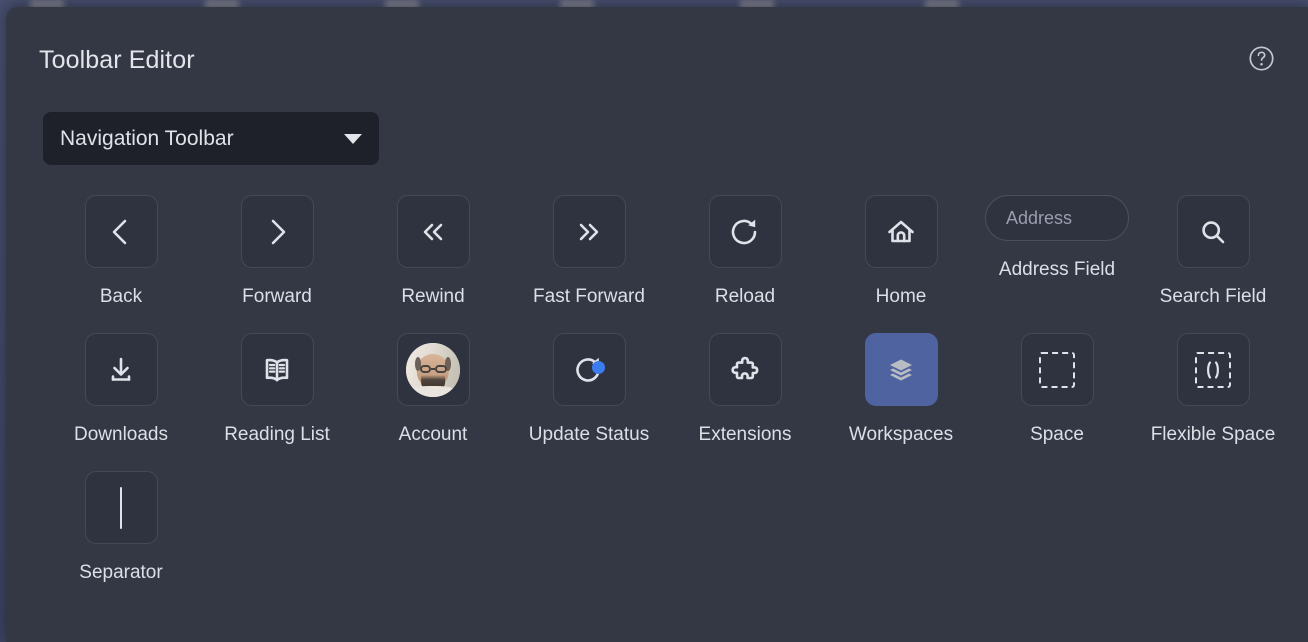  I want to click on account-tile, so click(433, 369).